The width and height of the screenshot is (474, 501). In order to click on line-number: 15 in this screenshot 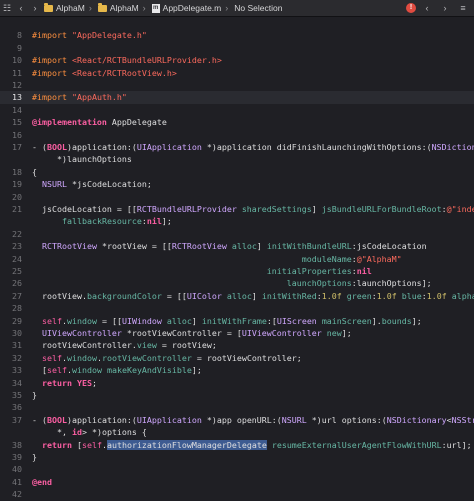, I will do `click(17, 122)`.